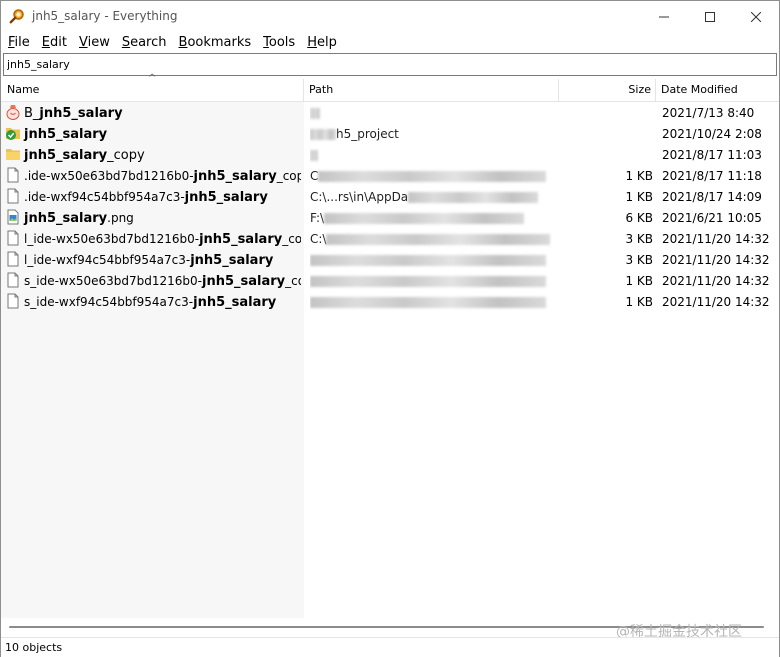 The width and height of the screenshot is (780, 657). What do you see at coordinates (631, 90) in the screenshot?
I see `column-size: Size` at bounding box center [631, 90].